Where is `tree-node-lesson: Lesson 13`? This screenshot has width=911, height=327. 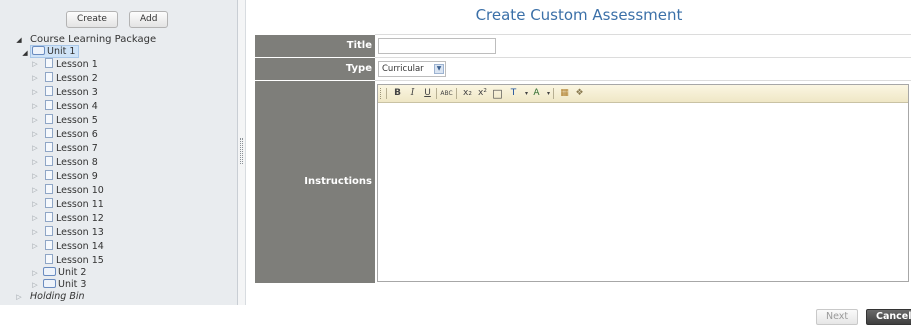
tree-node-lesson: Lesson 13 is located at coordinates (74, 232).